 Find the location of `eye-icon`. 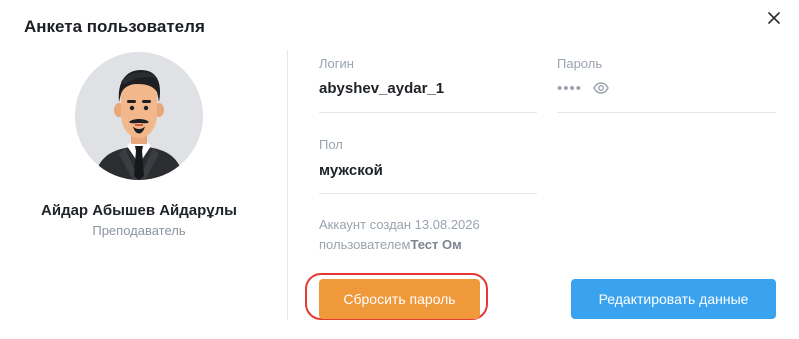

eye-icon is located at coordinates (601, 88).